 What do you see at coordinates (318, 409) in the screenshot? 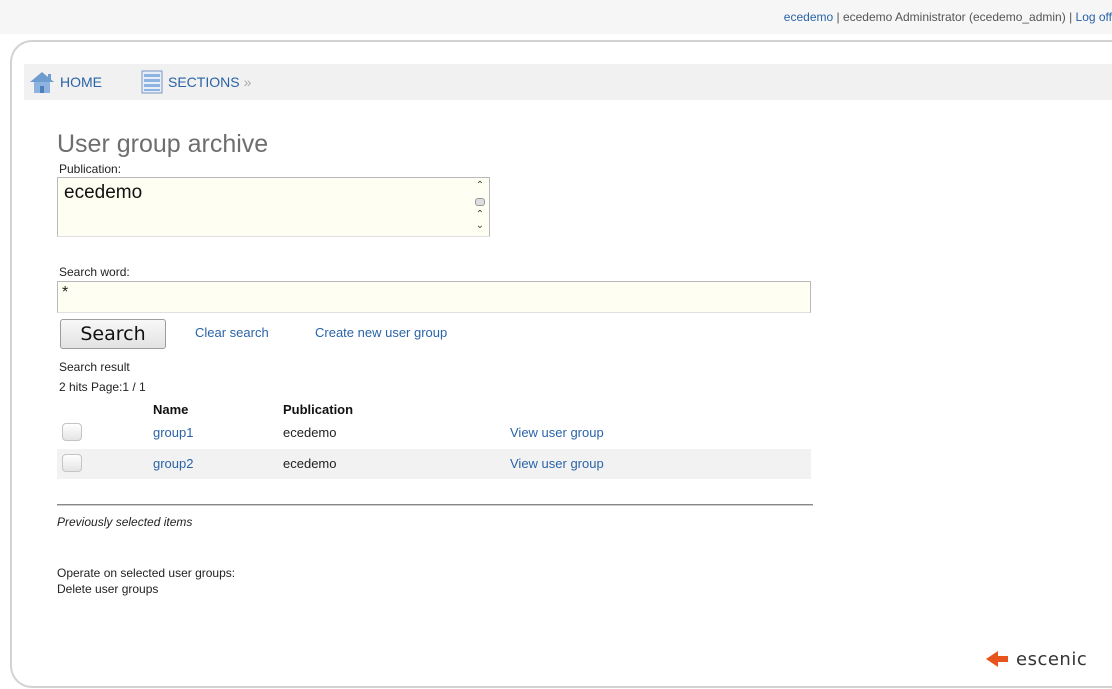
I see `column-header-publication: Publication` at bounding box center [318, 409].